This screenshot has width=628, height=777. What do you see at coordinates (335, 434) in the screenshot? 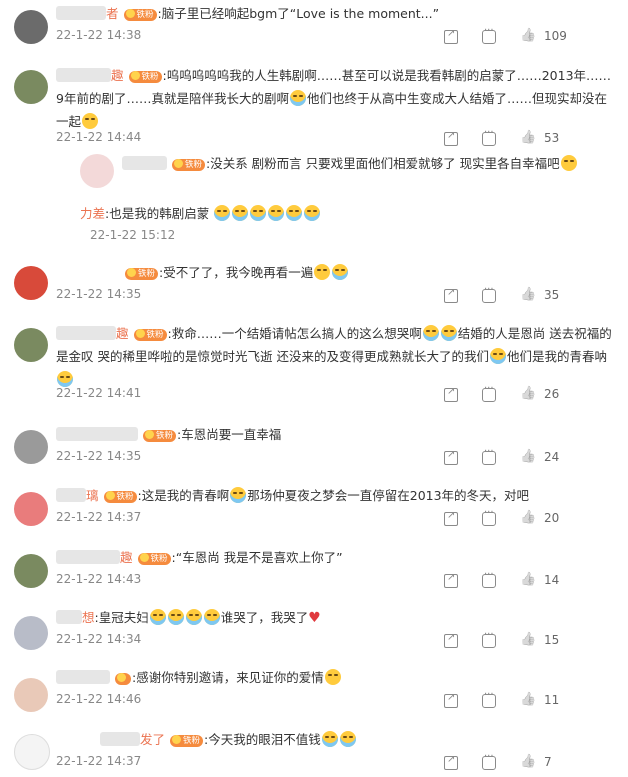
I see `comment-line: 铁粉:车恩尚要一直幸福` at bounding box center [335, 434].